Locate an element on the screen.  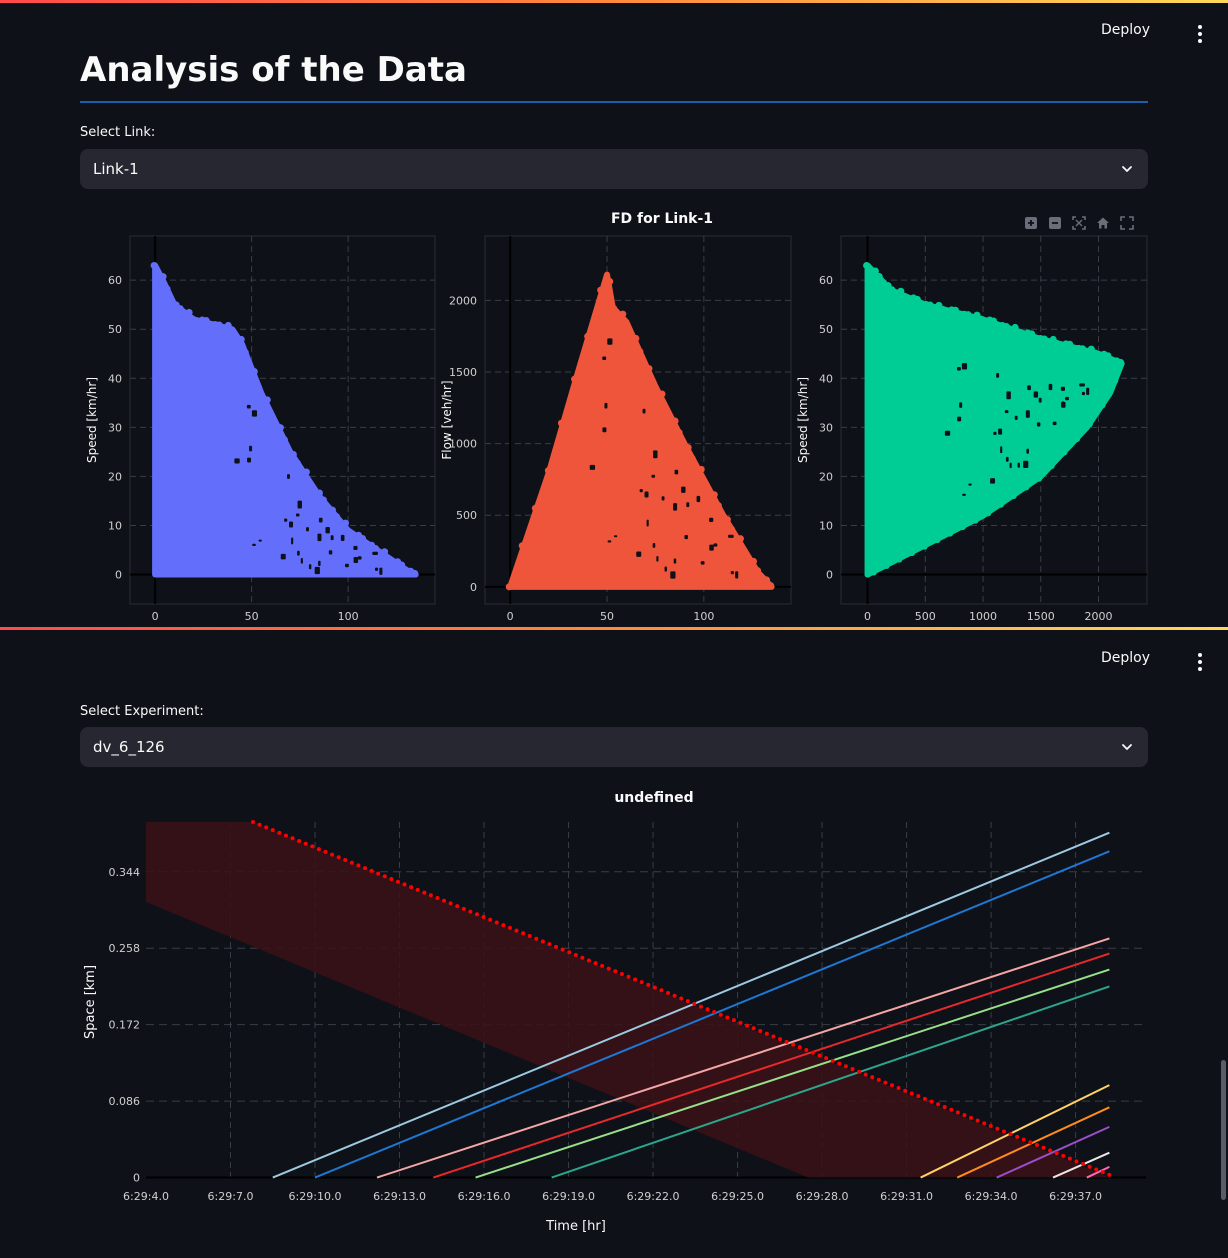
experiment-select: dv_6_126 is located at coordinates (614, 747).